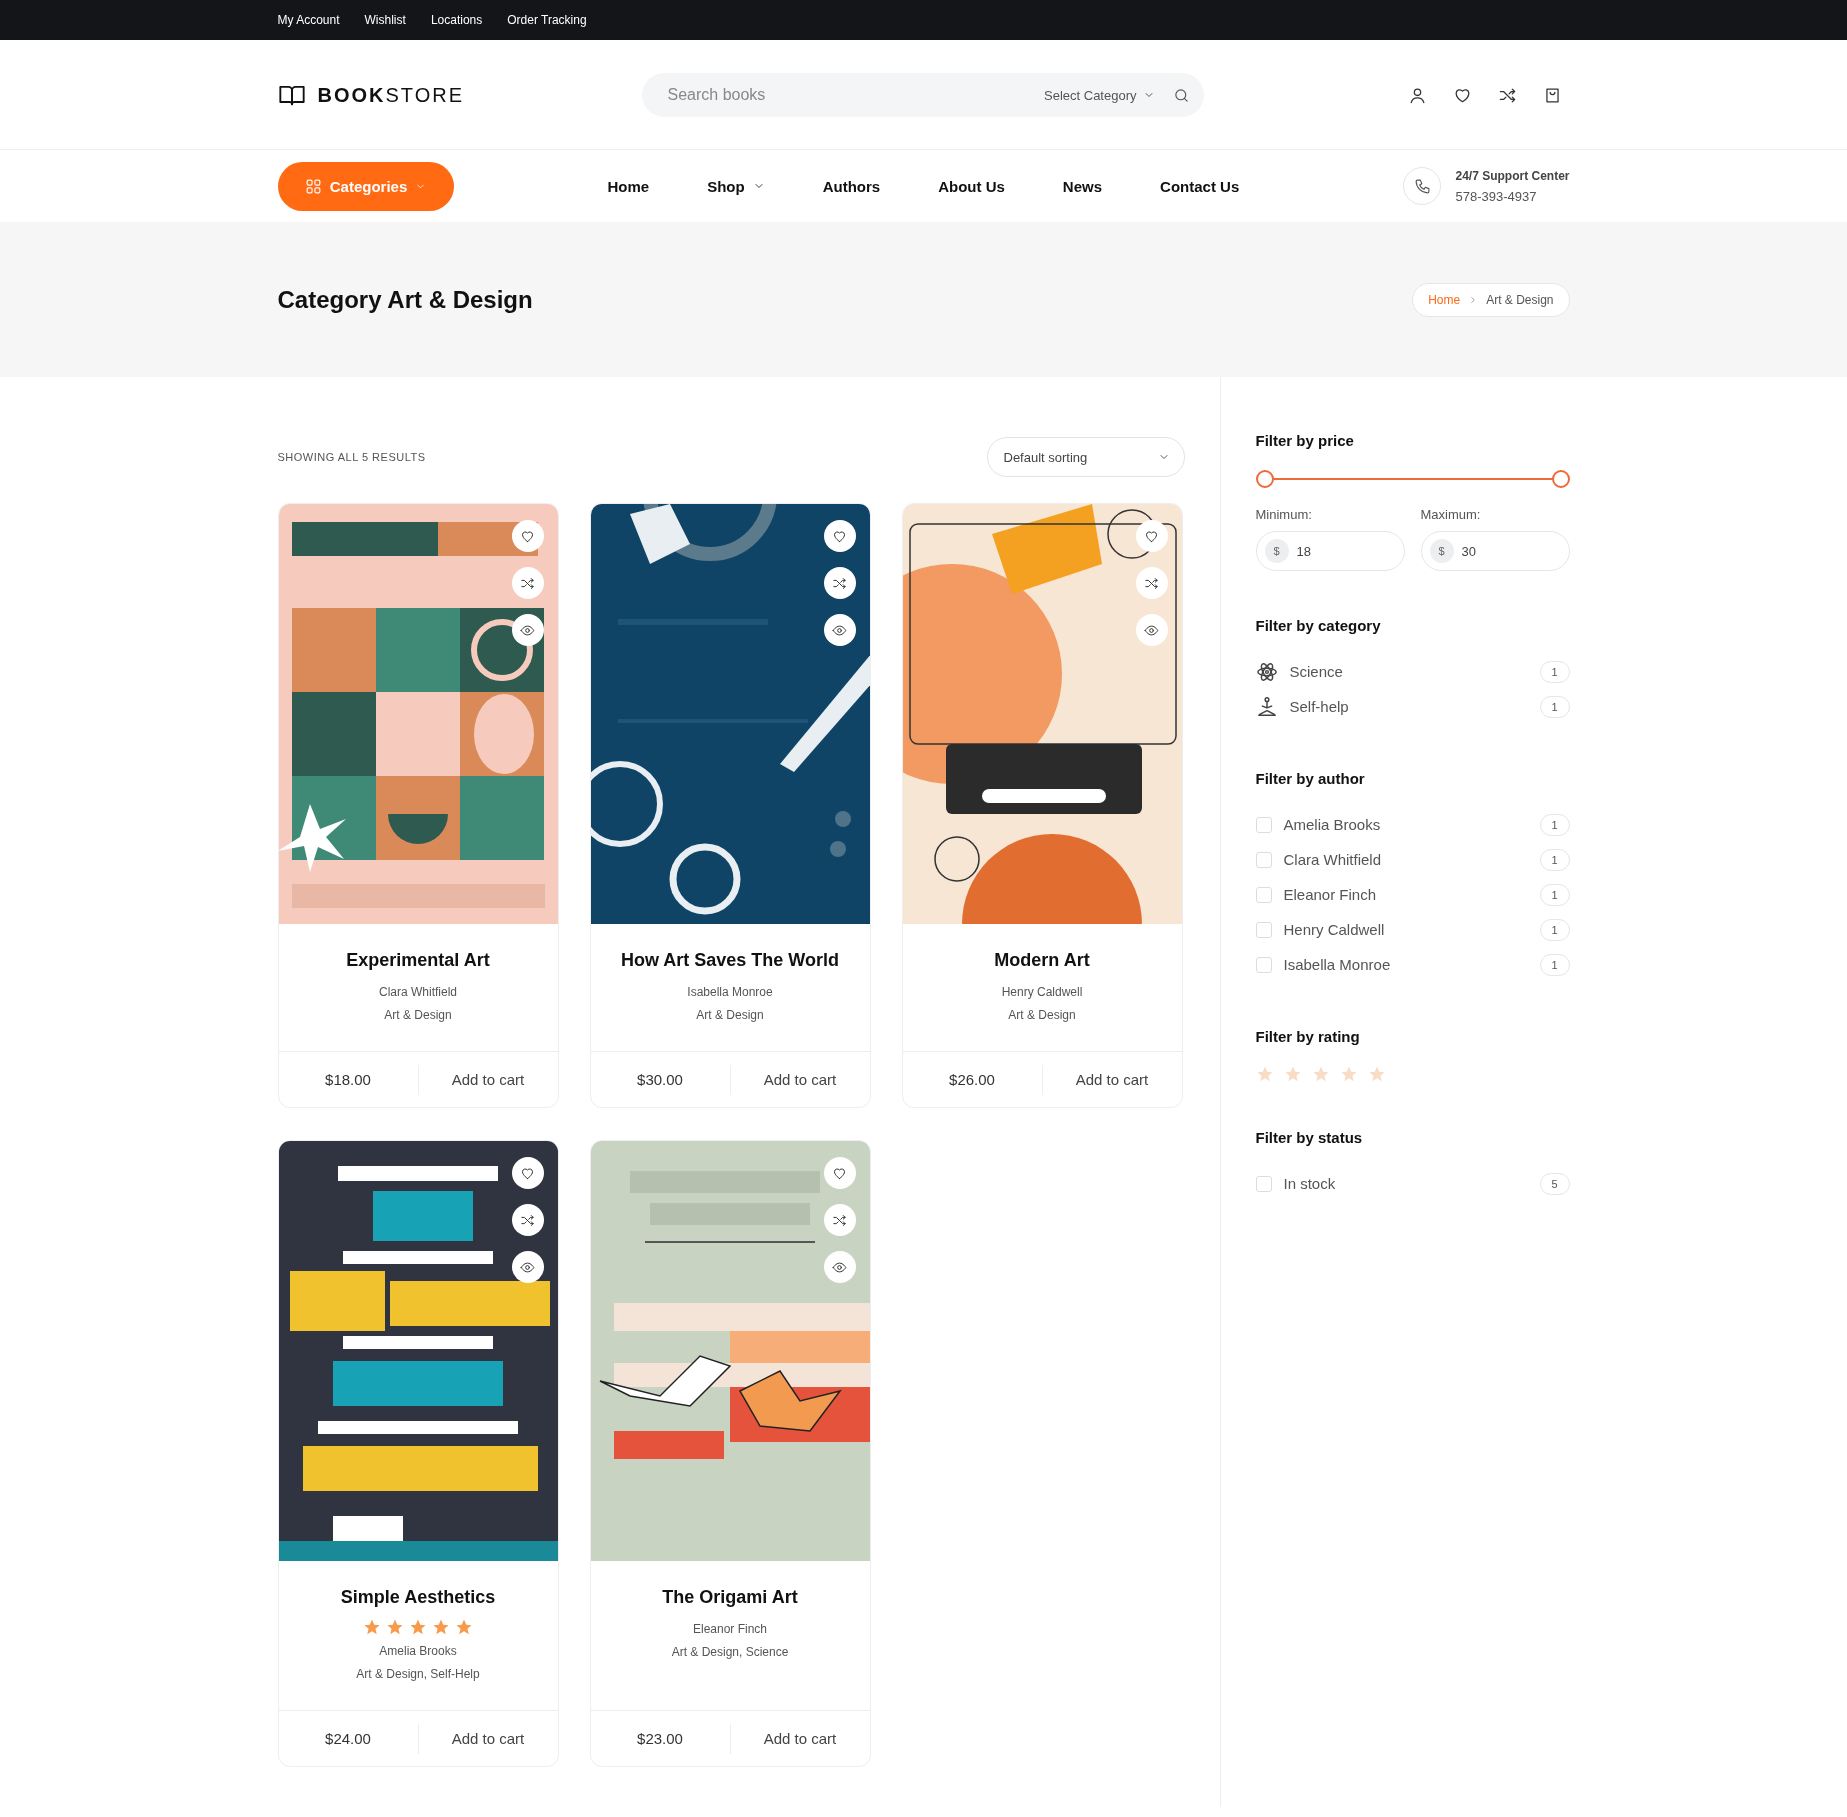  Describe the element at coordinates (418, 1674) in the screenshot. I see `book-categories: Art & Design, Self-Help` at that location.